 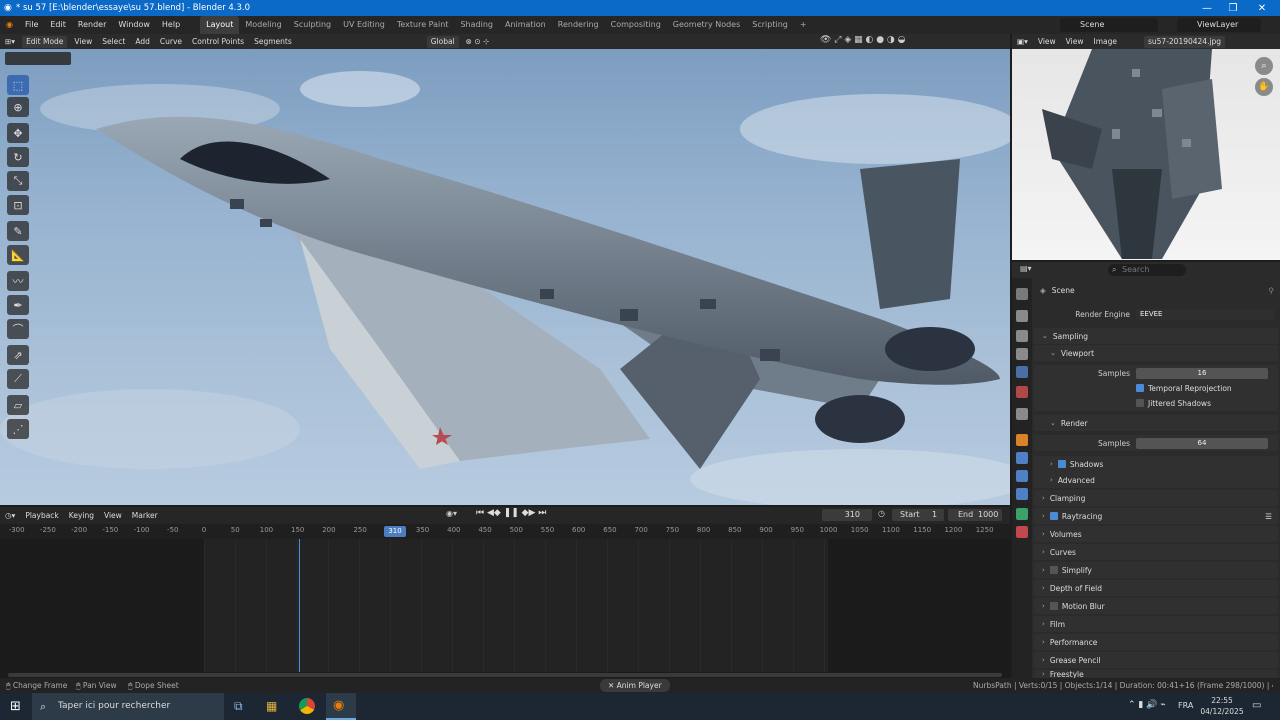 I want to click on menu-help: Help, so click(x=171, y=25).